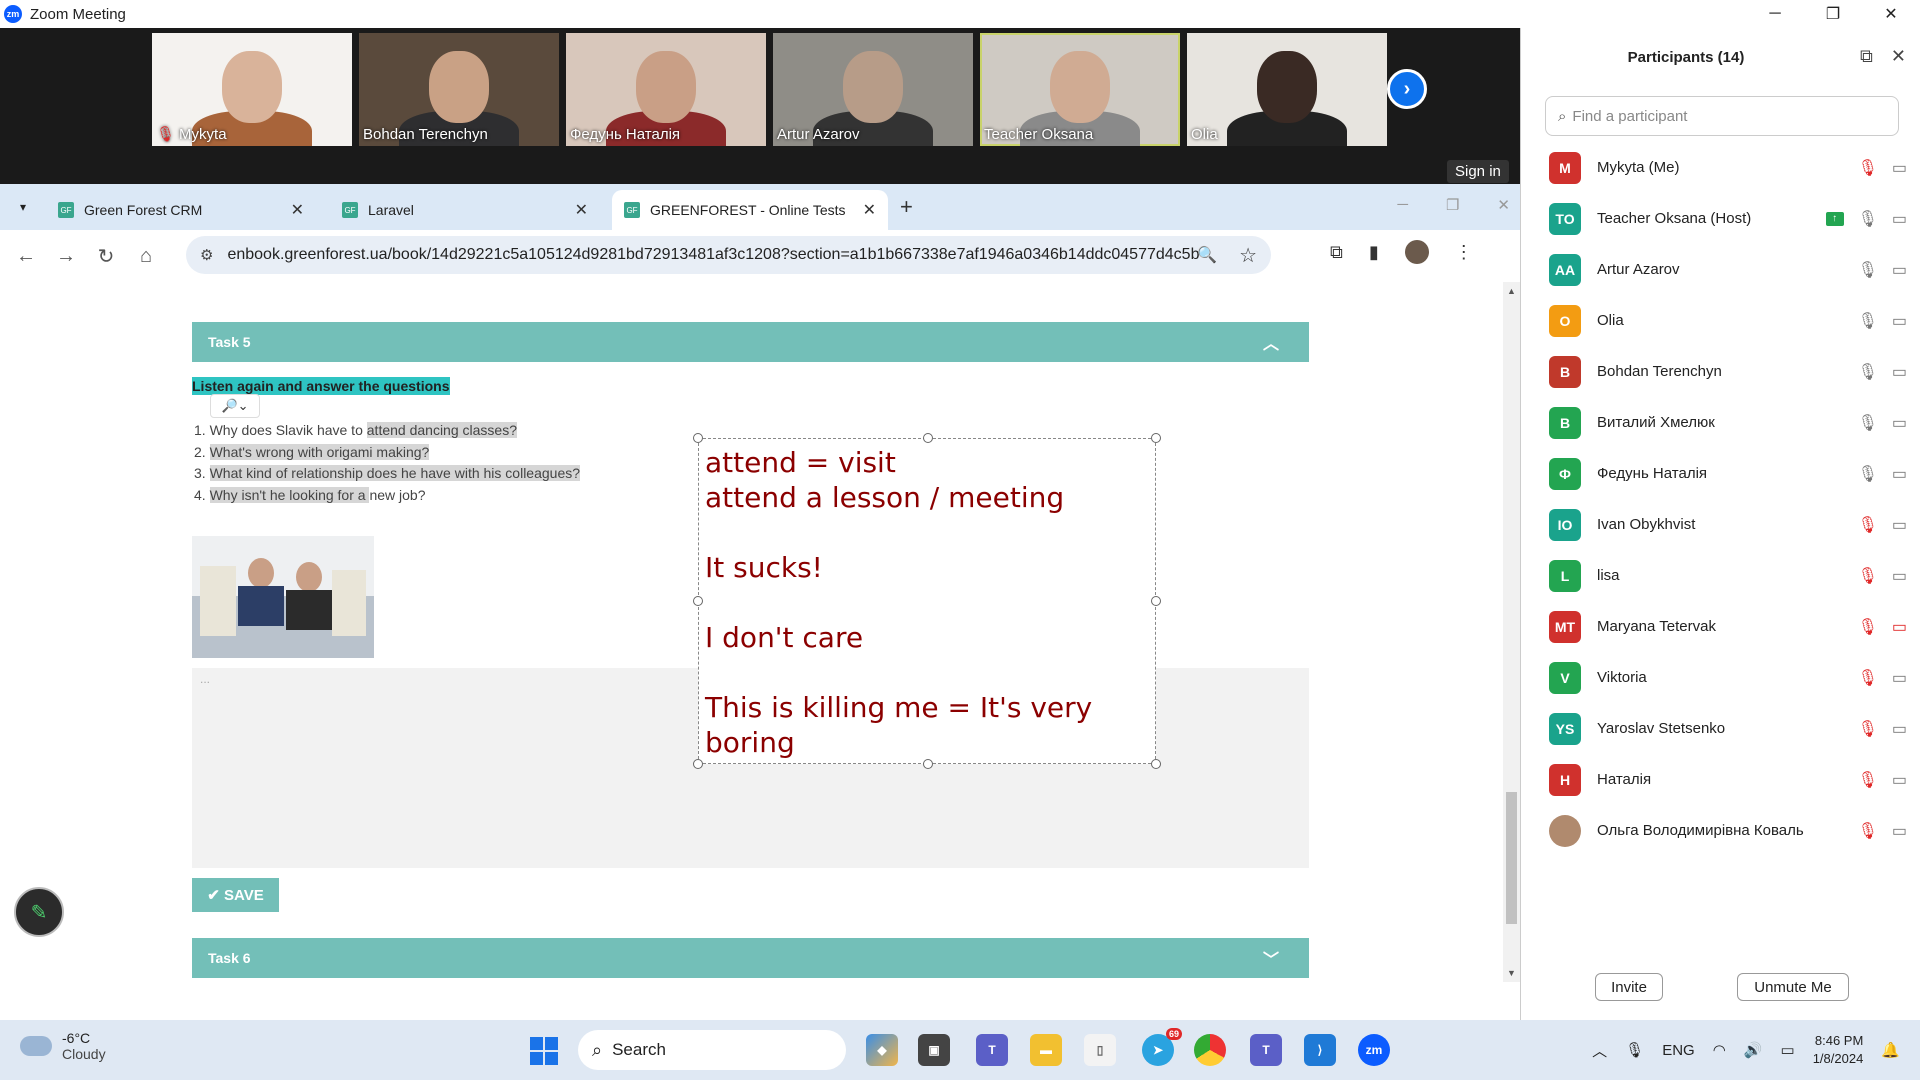 Image resolution: width=1920 pixels, height=1080 pixels. Describe the element at coordinates (1207, 255) in the screenshot. I see `zoom-icon: 🔍` at that location.